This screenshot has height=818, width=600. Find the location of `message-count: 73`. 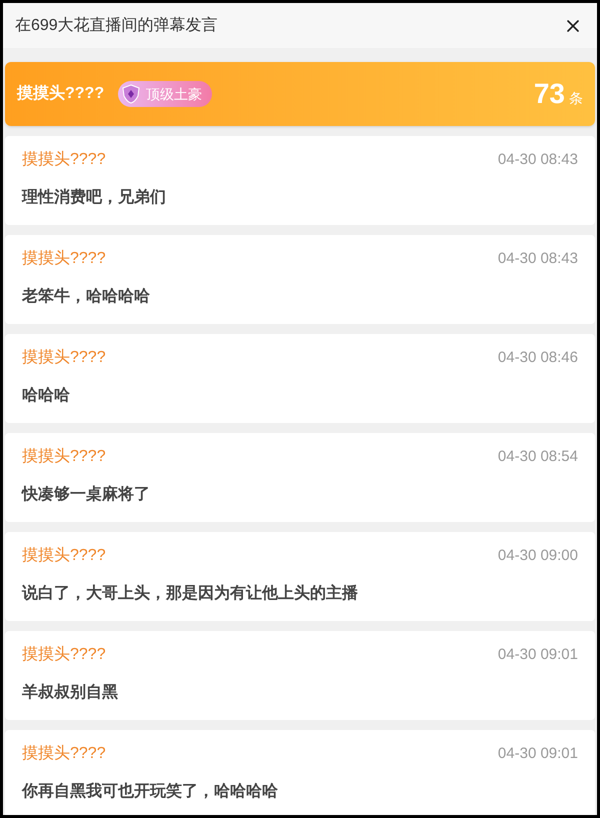

message-count: 73 is located at coordinates (549, 94).